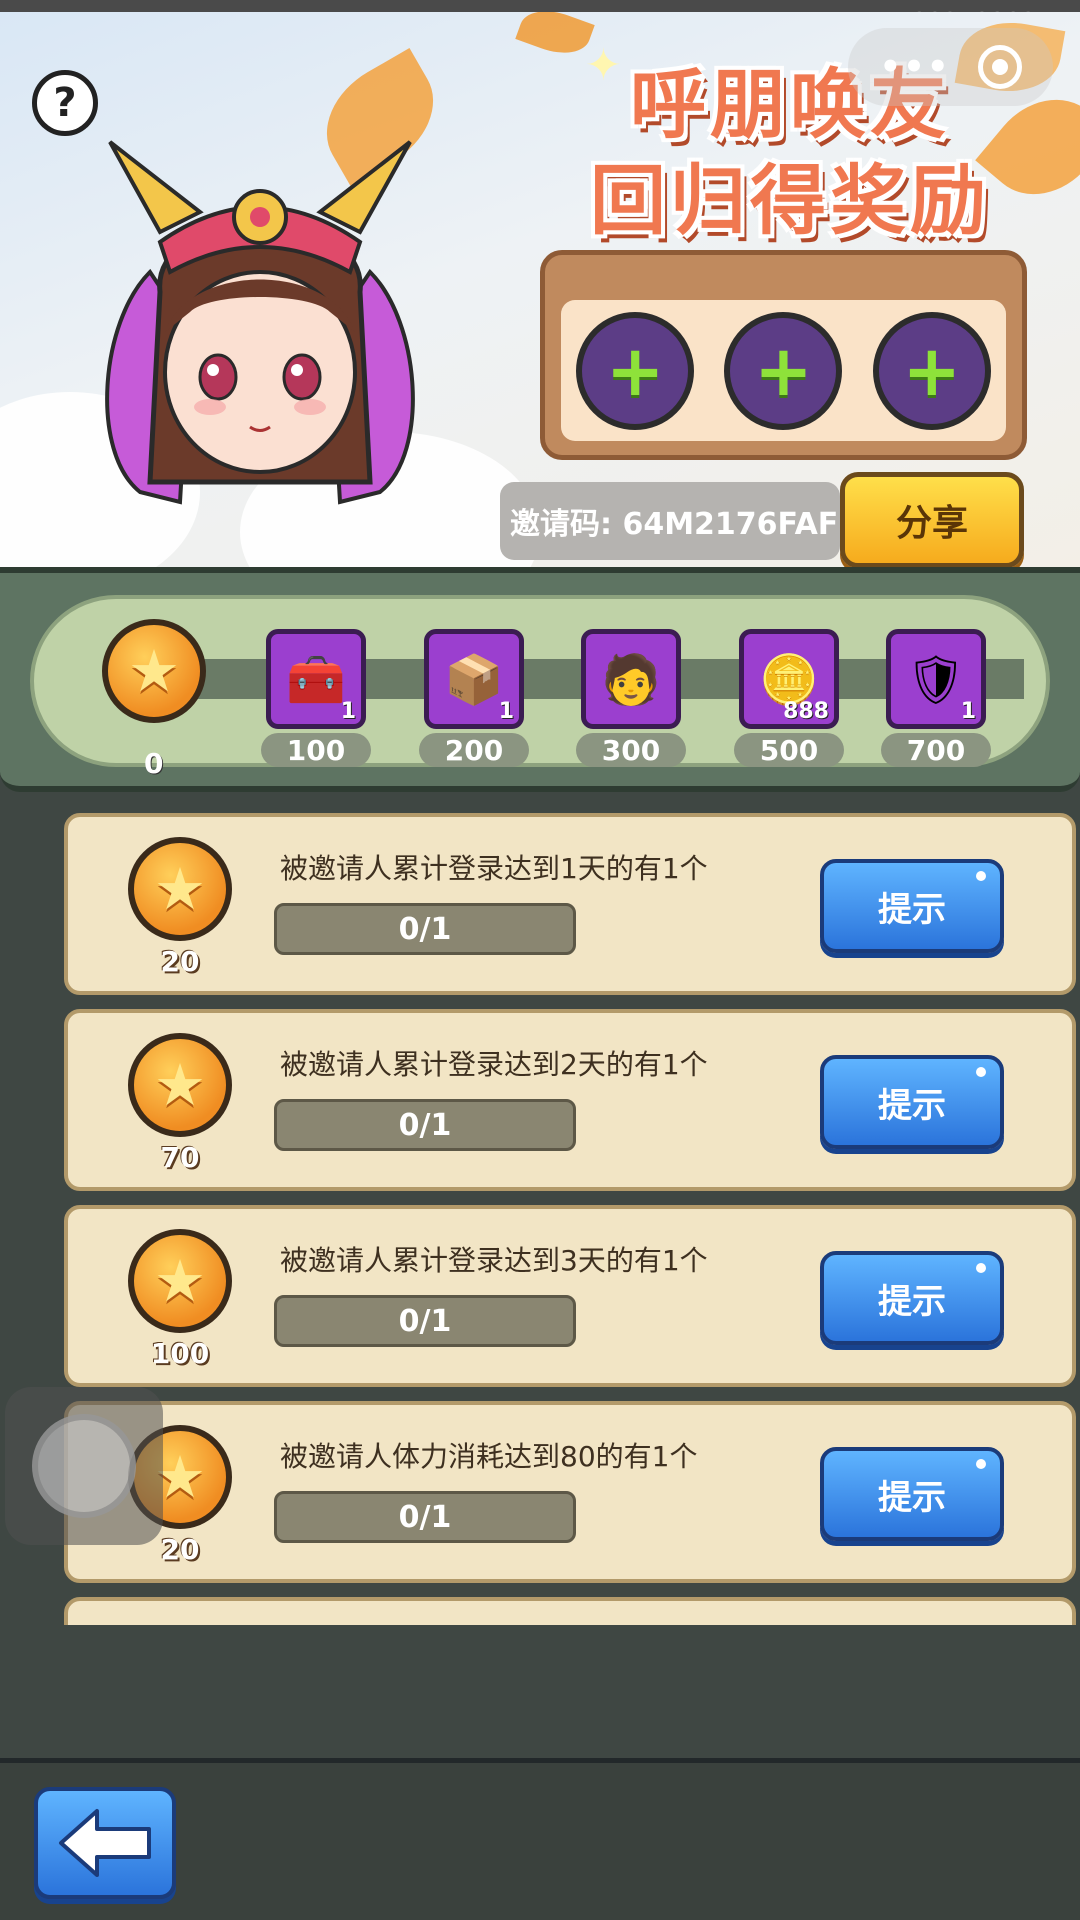 The width and height of the screenshot is (1080, 1920). Describe the element at coordinates (914, 67) in the screenshot. I see `more-dots-icon: •••` at that location.